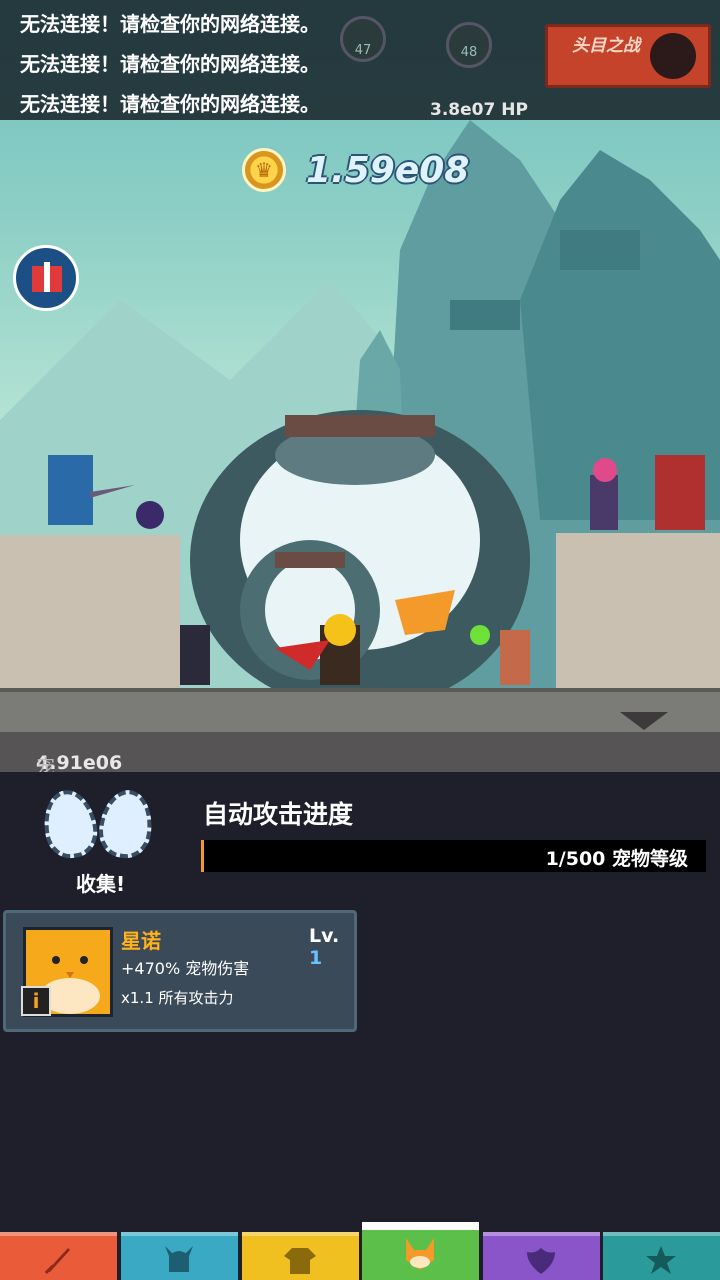 The image size is (720, 1280). What do you see at coordinates (90, 612) in the screenshot?
I see `left-wall` at bounding box center [90, 612].